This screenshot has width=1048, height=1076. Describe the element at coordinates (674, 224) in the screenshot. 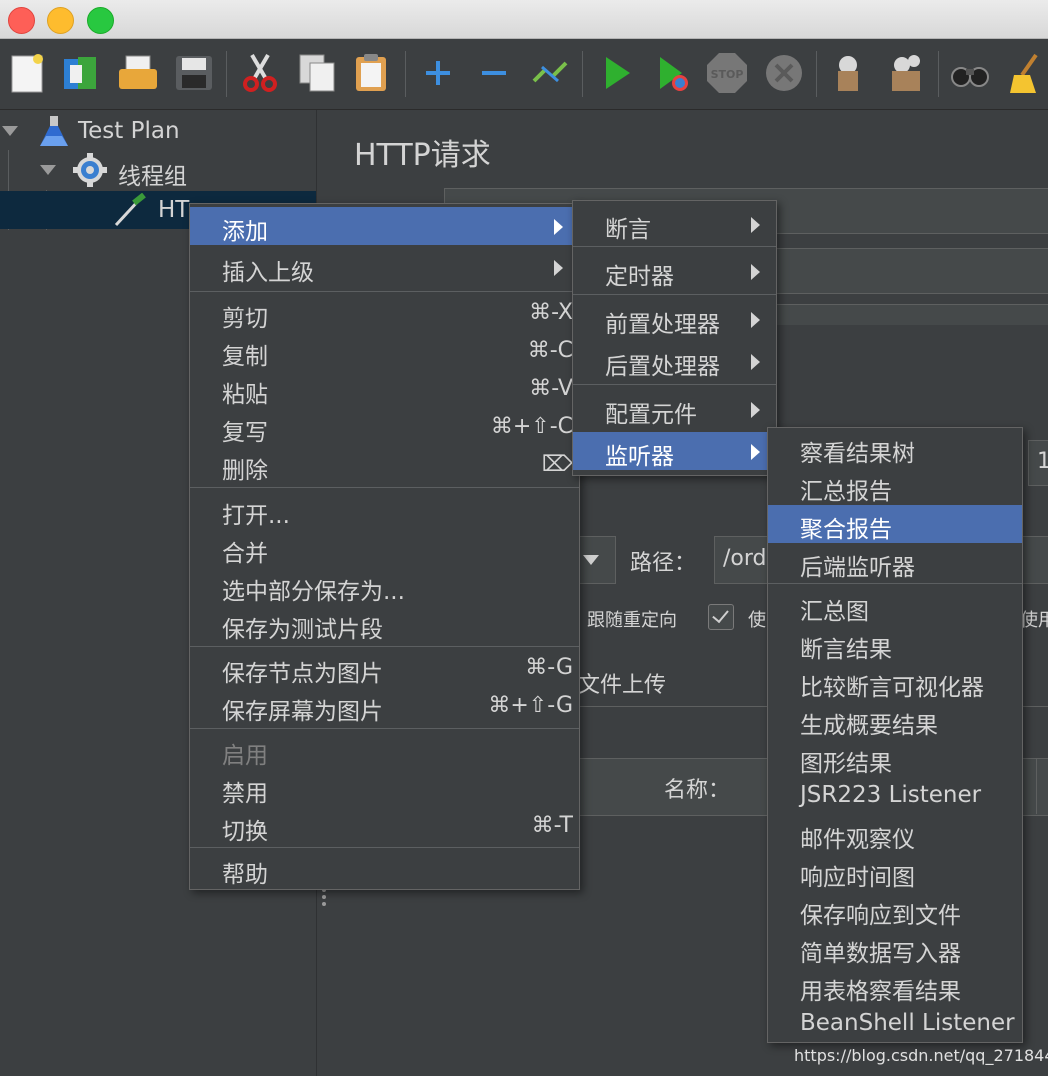

I see `menu-item-assertions: 断言` at that location.